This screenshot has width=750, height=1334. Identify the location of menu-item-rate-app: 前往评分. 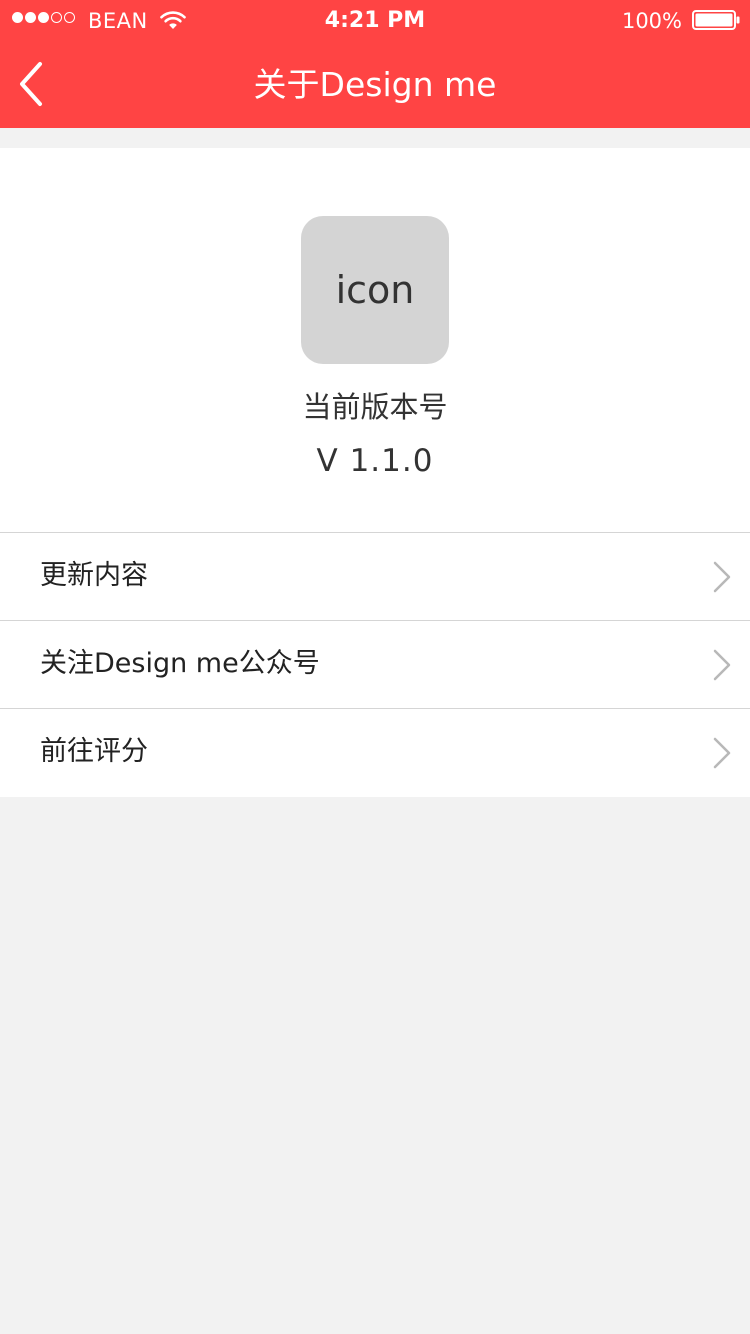
(375, 753).